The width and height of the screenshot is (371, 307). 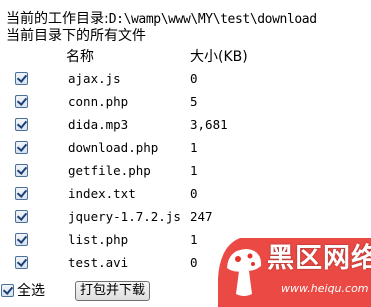 What do you see at coordinates (102, 193) in the screenshot?
I see `file-name: index.txt` at bounding box center [102, 193].